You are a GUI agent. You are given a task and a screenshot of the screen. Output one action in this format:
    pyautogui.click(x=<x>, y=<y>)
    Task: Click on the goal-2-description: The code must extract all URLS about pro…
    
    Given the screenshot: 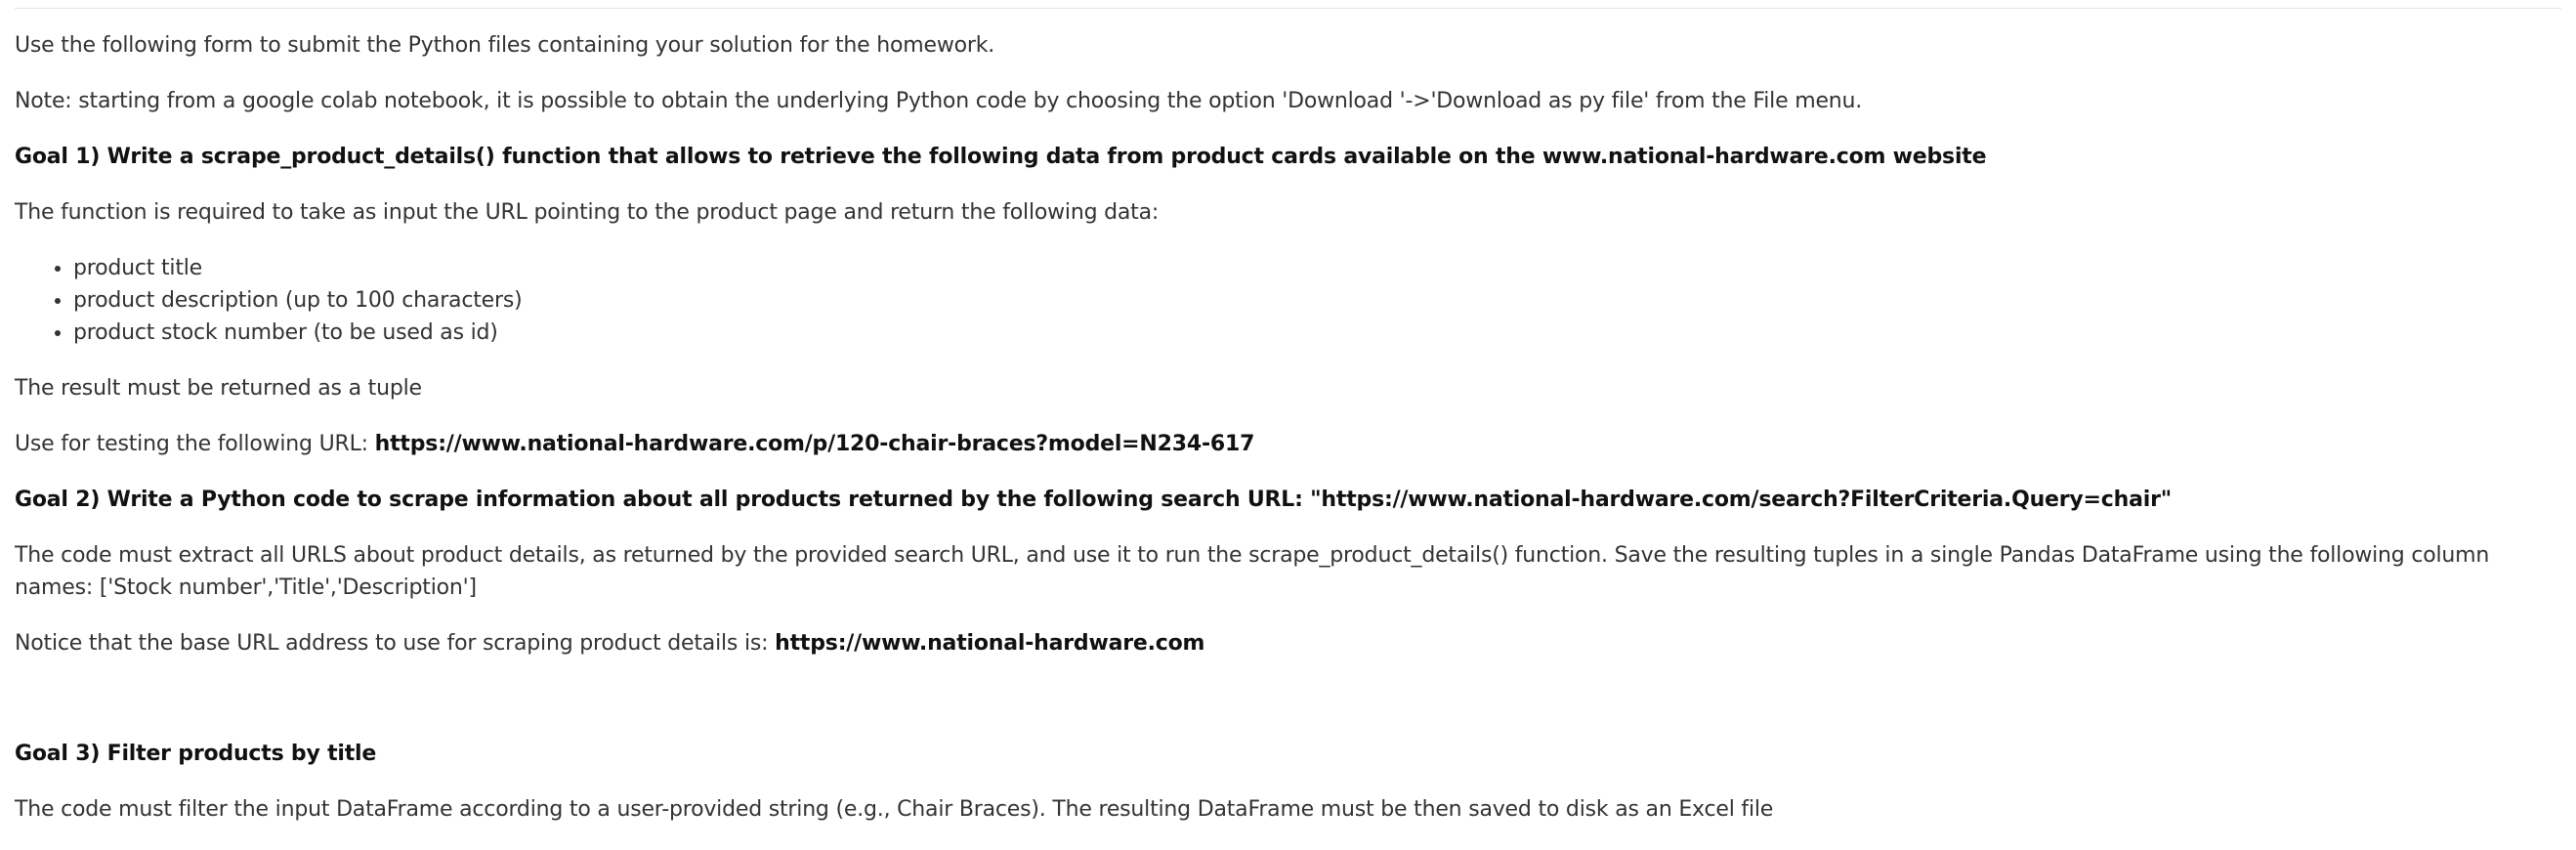 What is the action you would take?
    pyautogui.click(x=1252, y=571)
    